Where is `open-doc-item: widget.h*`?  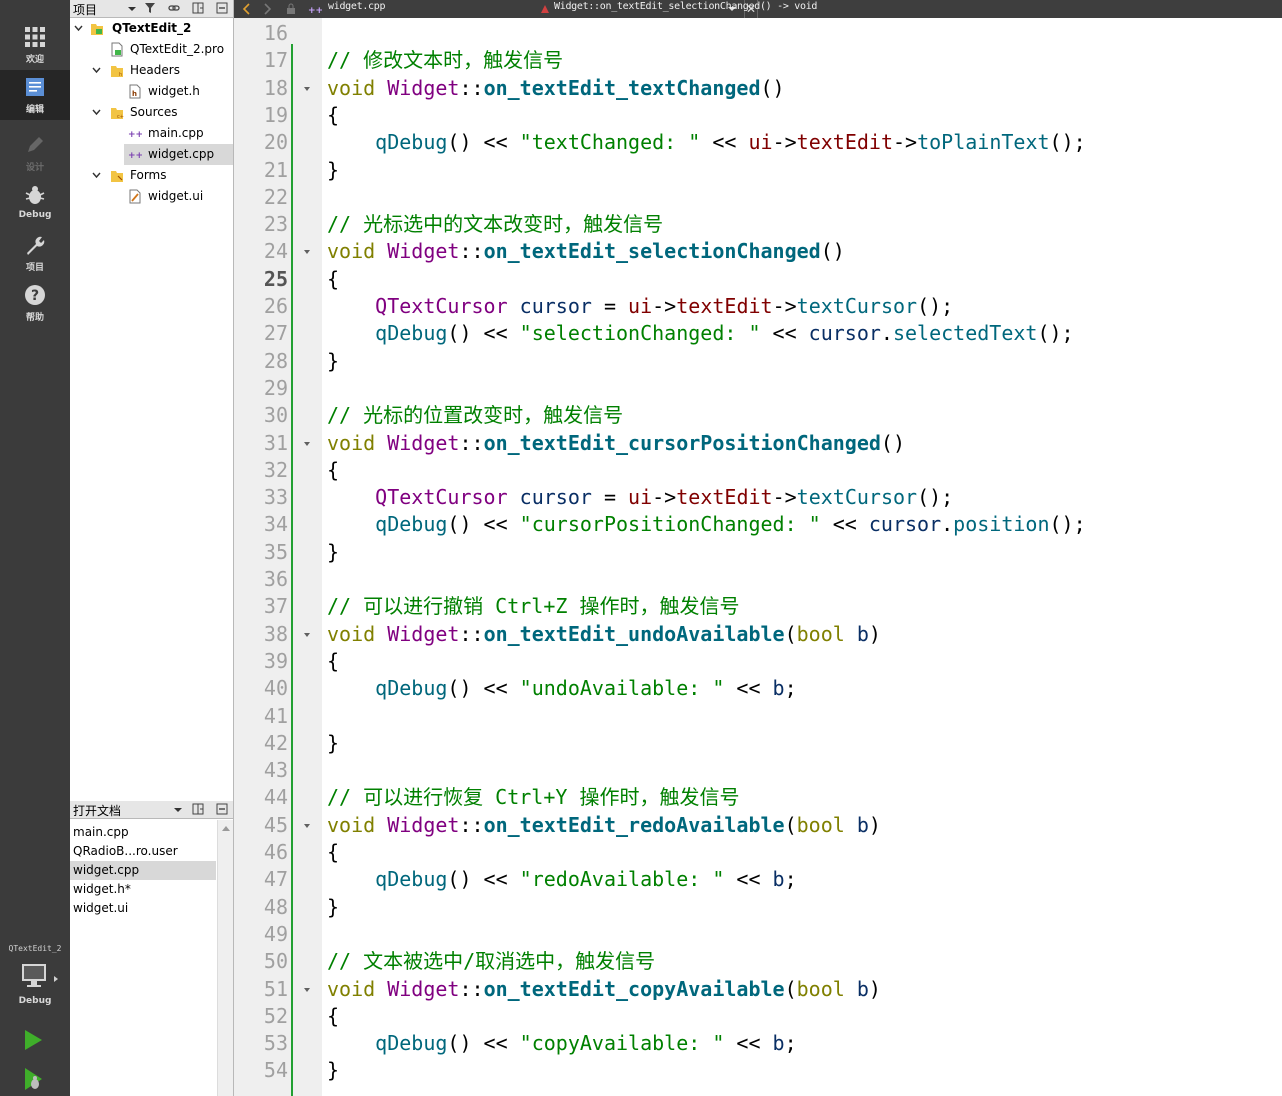
open-doc-item: widget.h* is located at coordinates (143, 889).